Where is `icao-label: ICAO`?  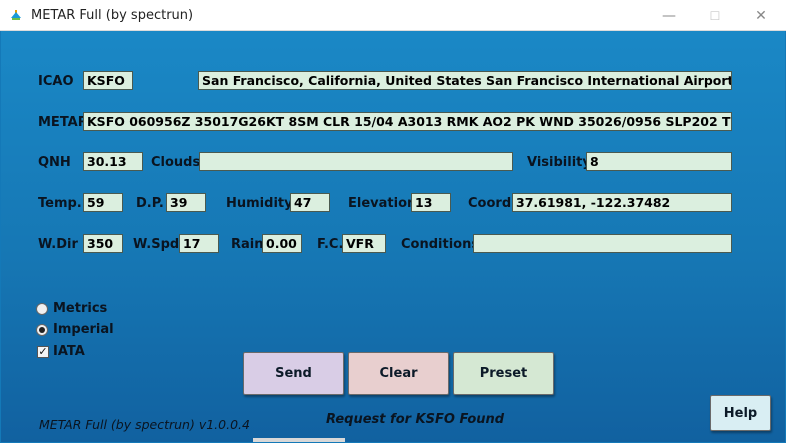 icao-label: ICAO is located at coordinates (56, 81).